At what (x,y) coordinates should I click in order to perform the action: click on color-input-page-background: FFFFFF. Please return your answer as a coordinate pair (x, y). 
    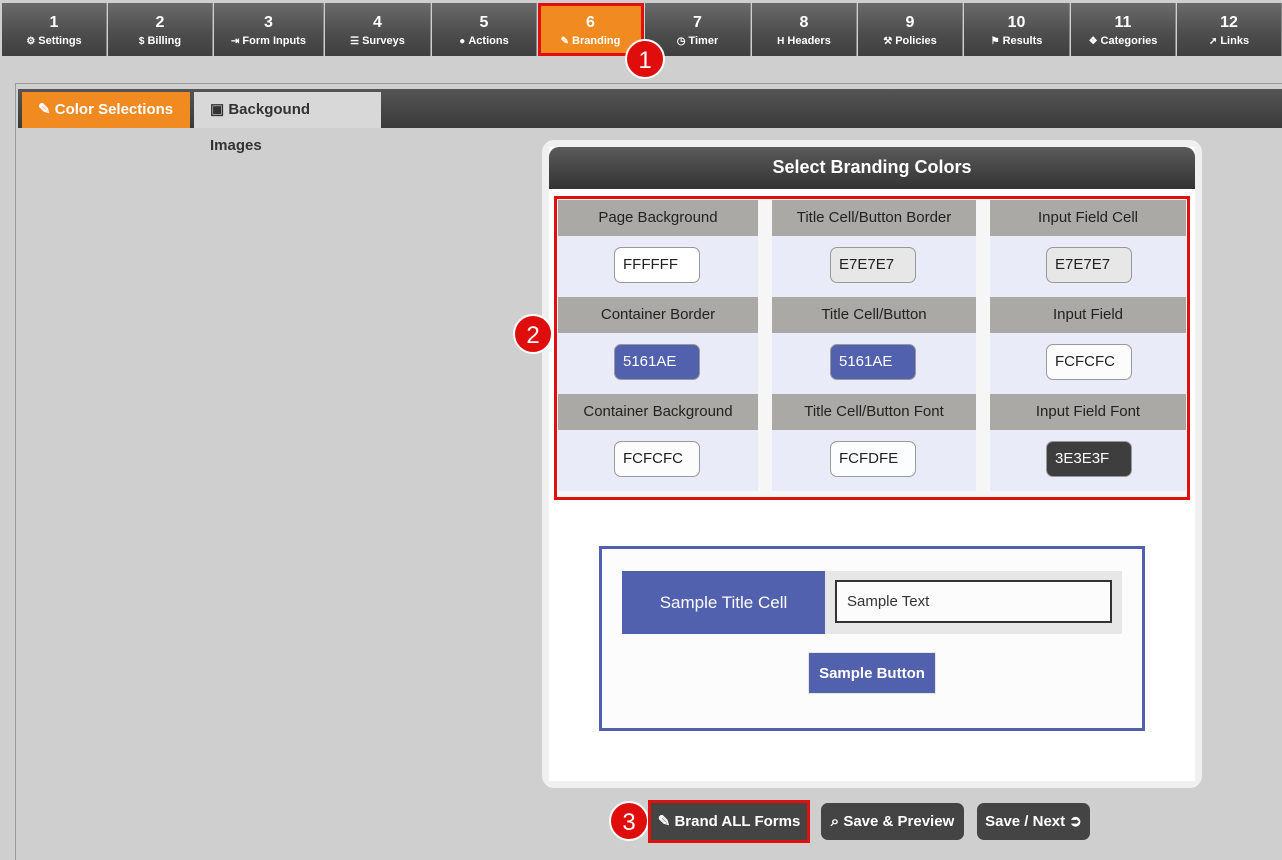
    Looking at the image, I should click on (657, 265).